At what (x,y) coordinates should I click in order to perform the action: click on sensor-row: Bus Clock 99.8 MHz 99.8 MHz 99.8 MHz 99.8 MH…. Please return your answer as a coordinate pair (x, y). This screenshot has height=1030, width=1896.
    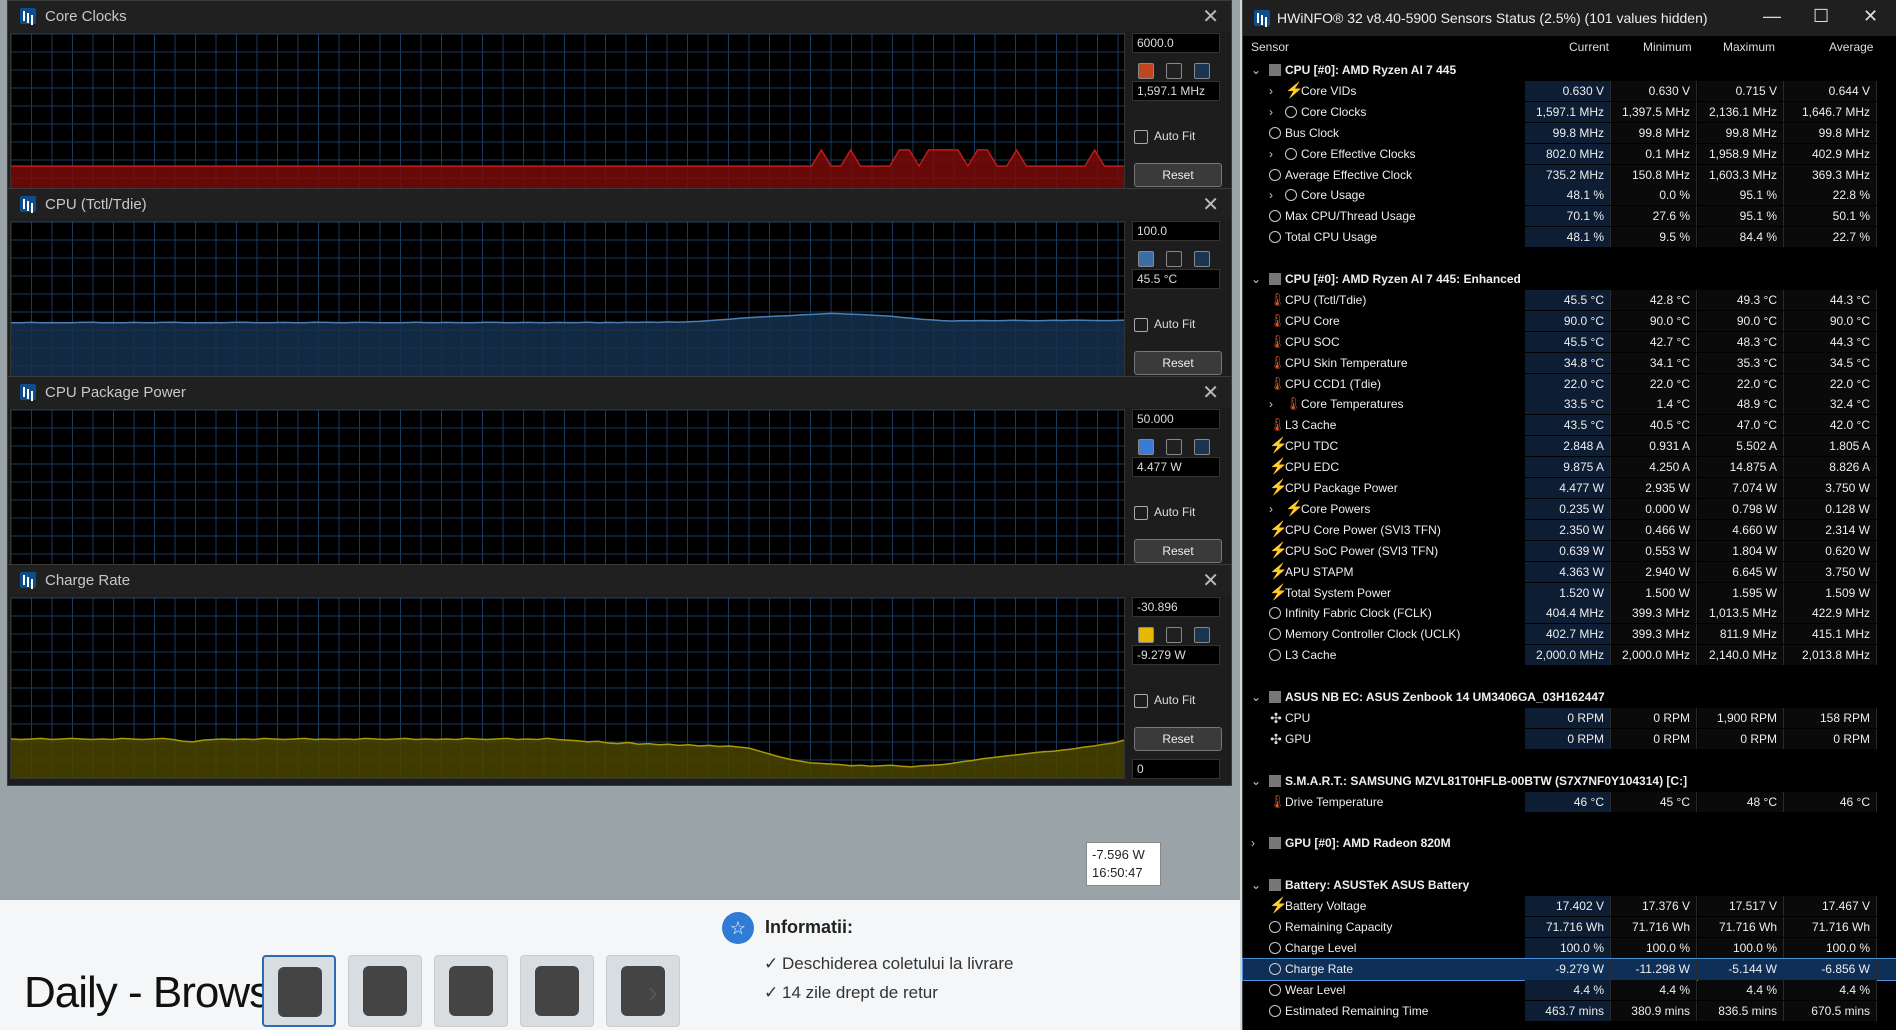
    Looking at the image, I should click on (1569, 133).